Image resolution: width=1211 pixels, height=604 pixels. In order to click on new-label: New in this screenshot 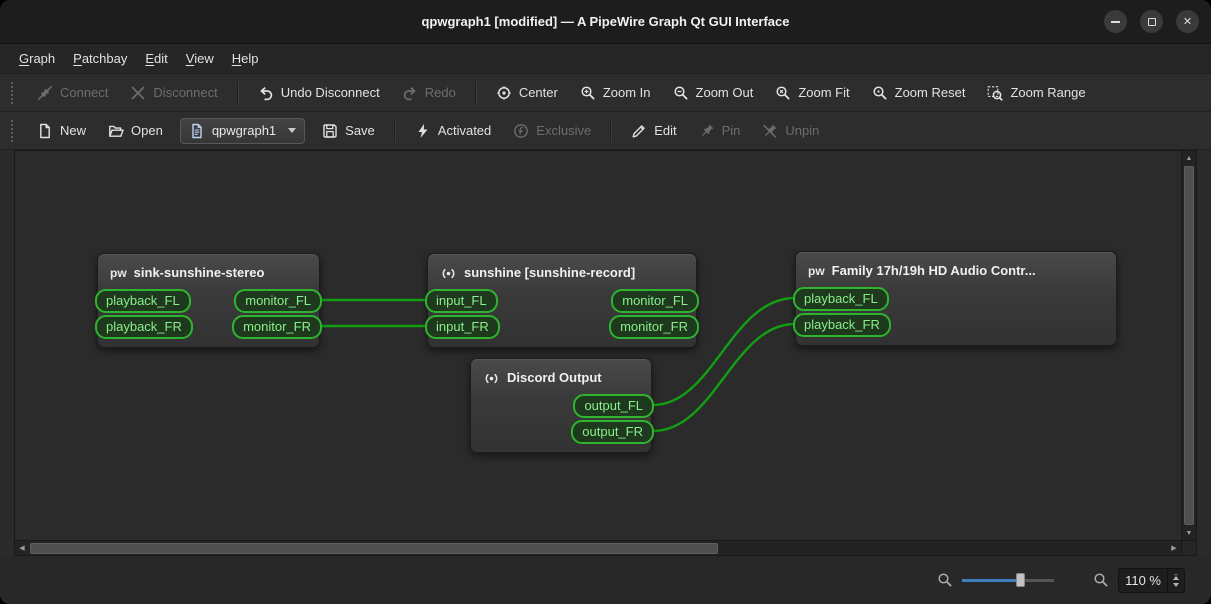, I will do `click(73, 130)`.